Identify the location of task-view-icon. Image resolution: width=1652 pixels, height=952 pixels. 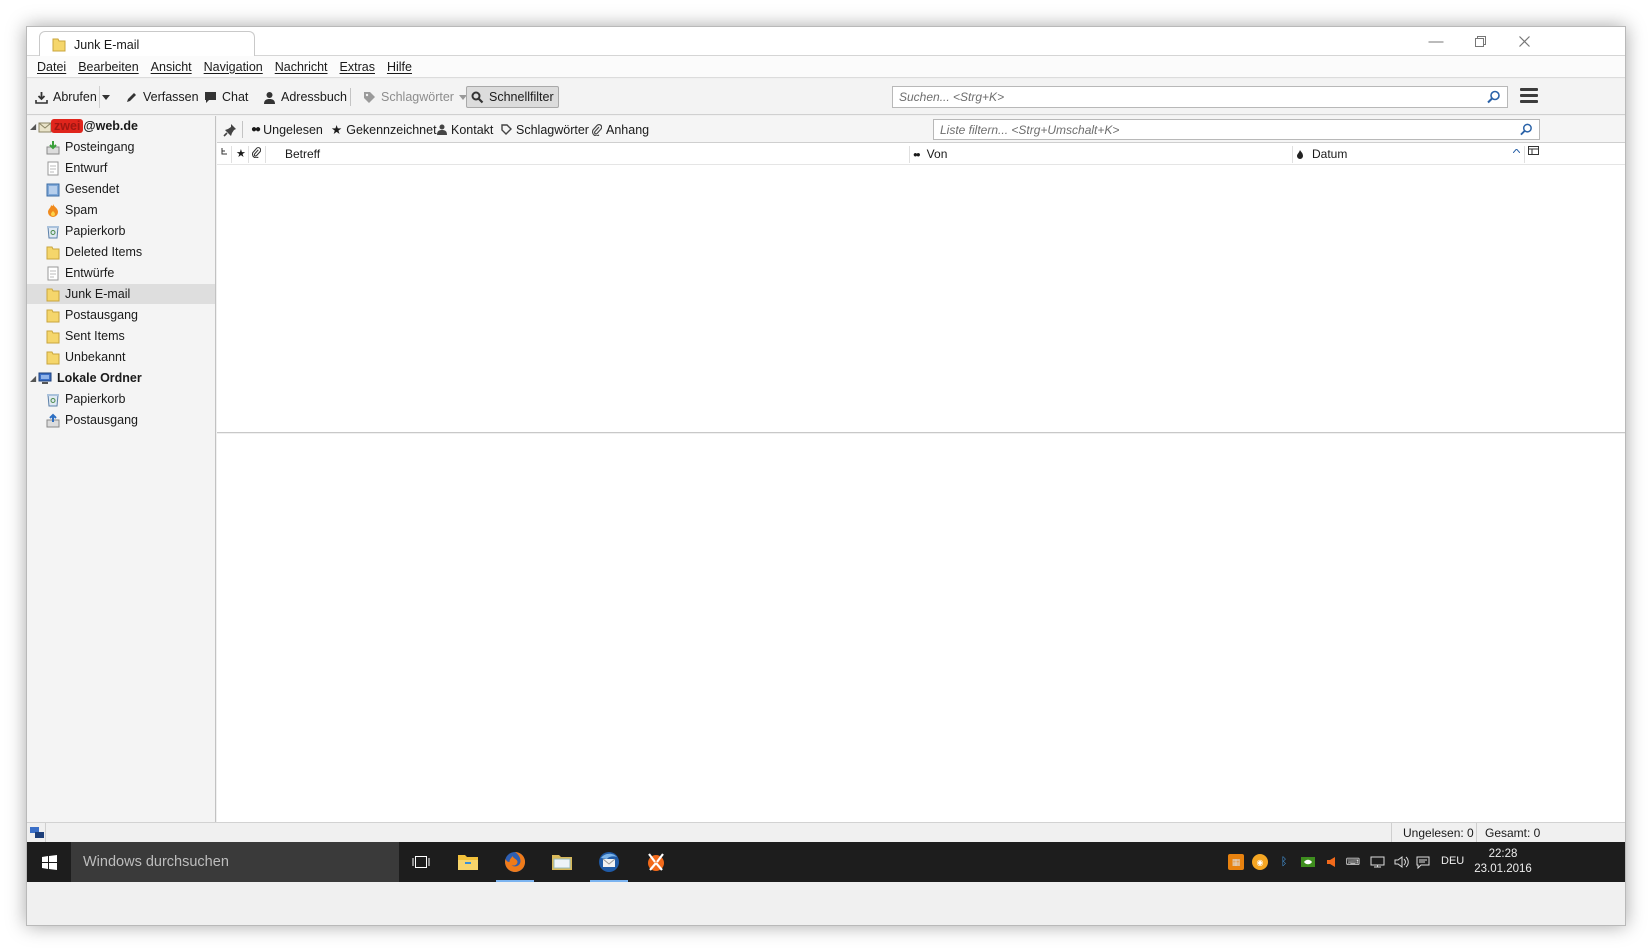
(421, 862).